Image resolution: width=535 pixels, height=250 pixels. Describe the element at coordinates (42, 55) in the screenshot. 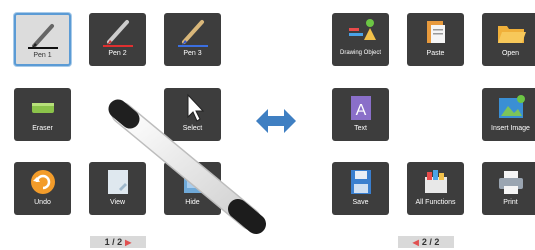

I see `pen-1-label: Pen 1` at that location.